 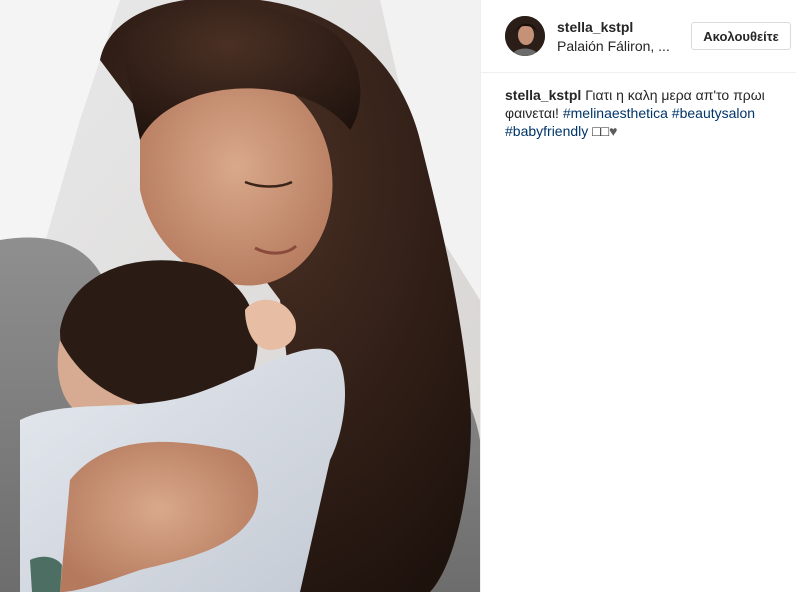 I want to click on caption-text-line1: Γιατι η καλη μερα απ'το πρωι, so click(x=675, y=95).